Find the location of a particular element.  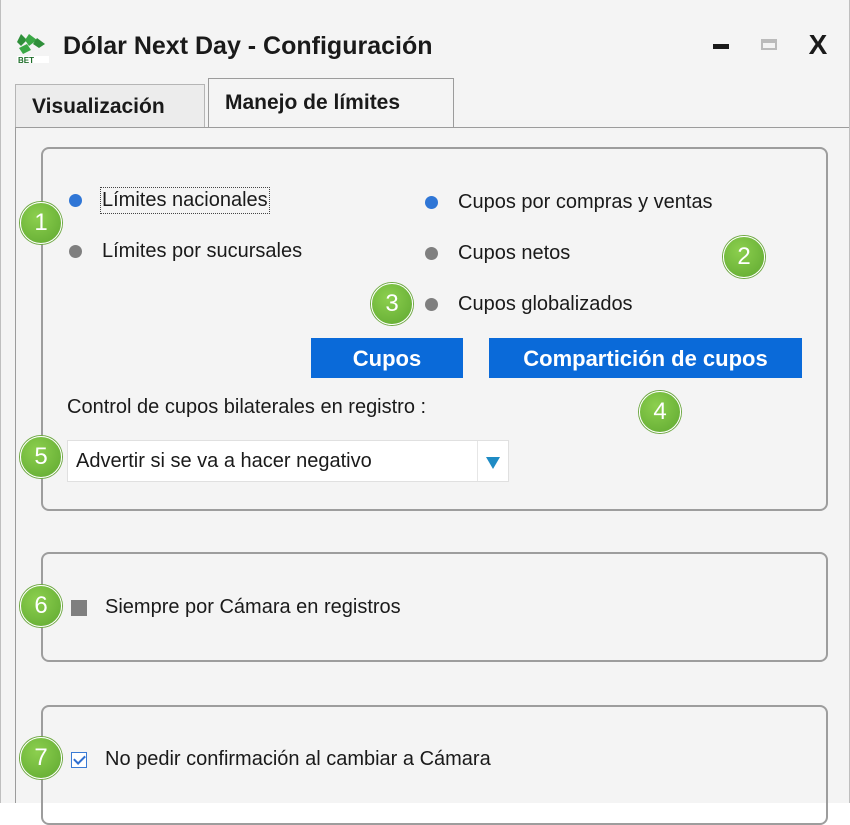

title-bar: BET Dólar Next Day - Configuración X is located at coordinates (425, 42).